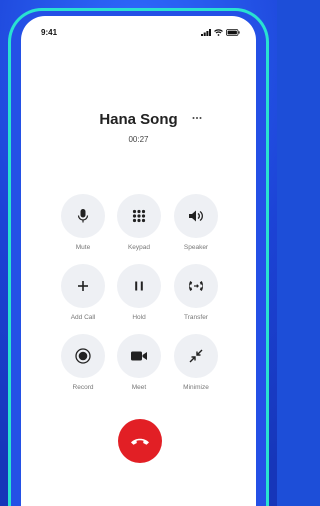  I want to click on hang-up-icon, so click(140, 441).